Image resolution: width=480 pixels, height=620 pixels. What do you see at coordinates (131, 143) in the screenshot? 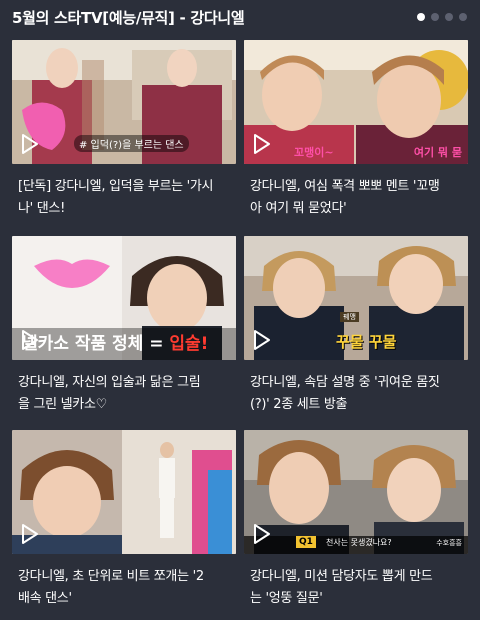
I see `thumbnail-caption: # 입덕(?)을 부르는 댄스` at bounding box center [131, 143].